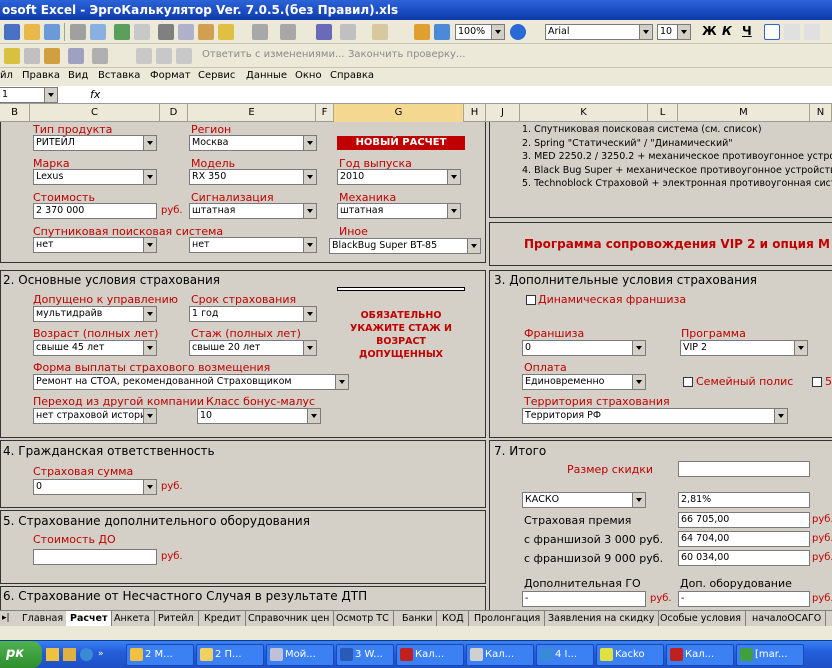 The height and width of the screenshot is (668, 832). I want to click on tab-retail: Ритейл, so click(176, 619).